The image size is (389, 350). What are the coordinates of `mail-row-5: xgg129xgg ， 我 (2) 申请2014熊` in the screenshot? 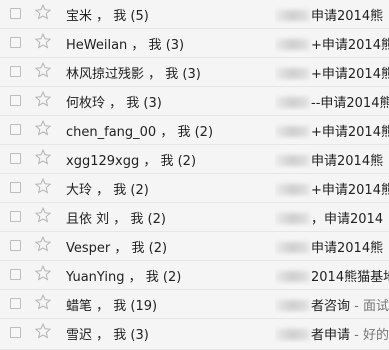 It's located at (194, 159).